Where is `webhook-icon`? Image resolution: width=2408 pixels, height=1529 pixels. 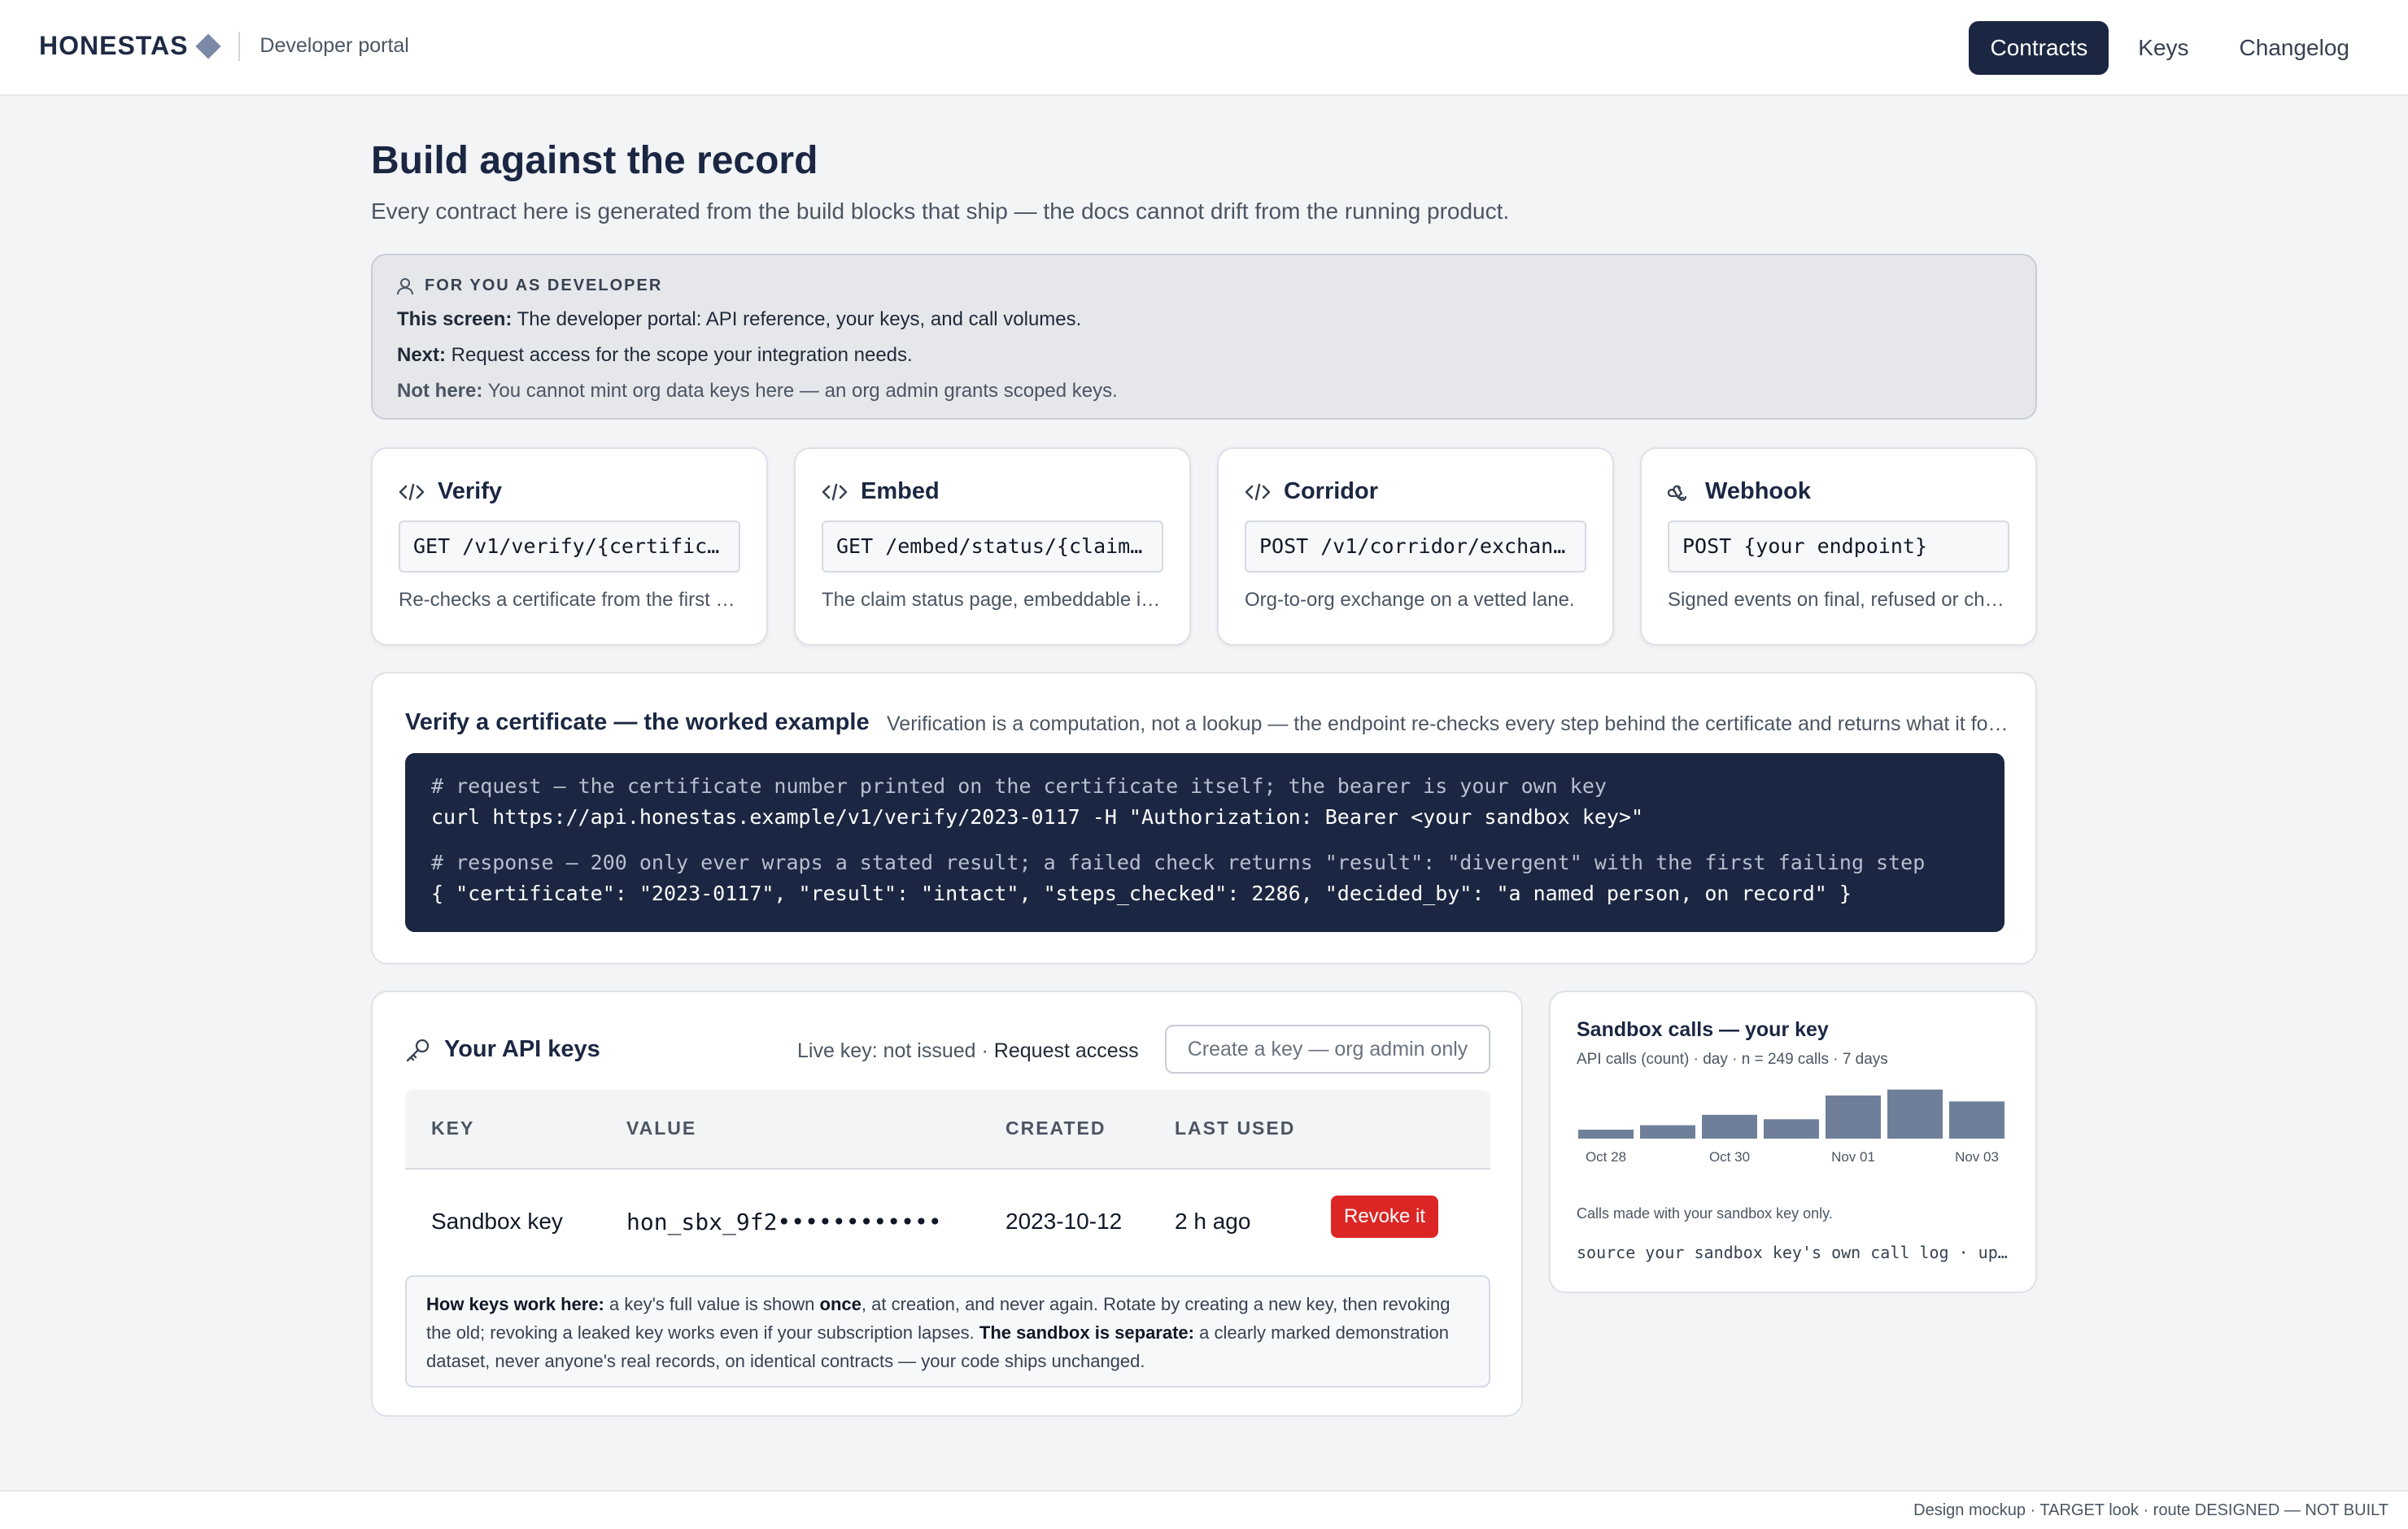
webhook-icon is located at coordinates (1678, 493).